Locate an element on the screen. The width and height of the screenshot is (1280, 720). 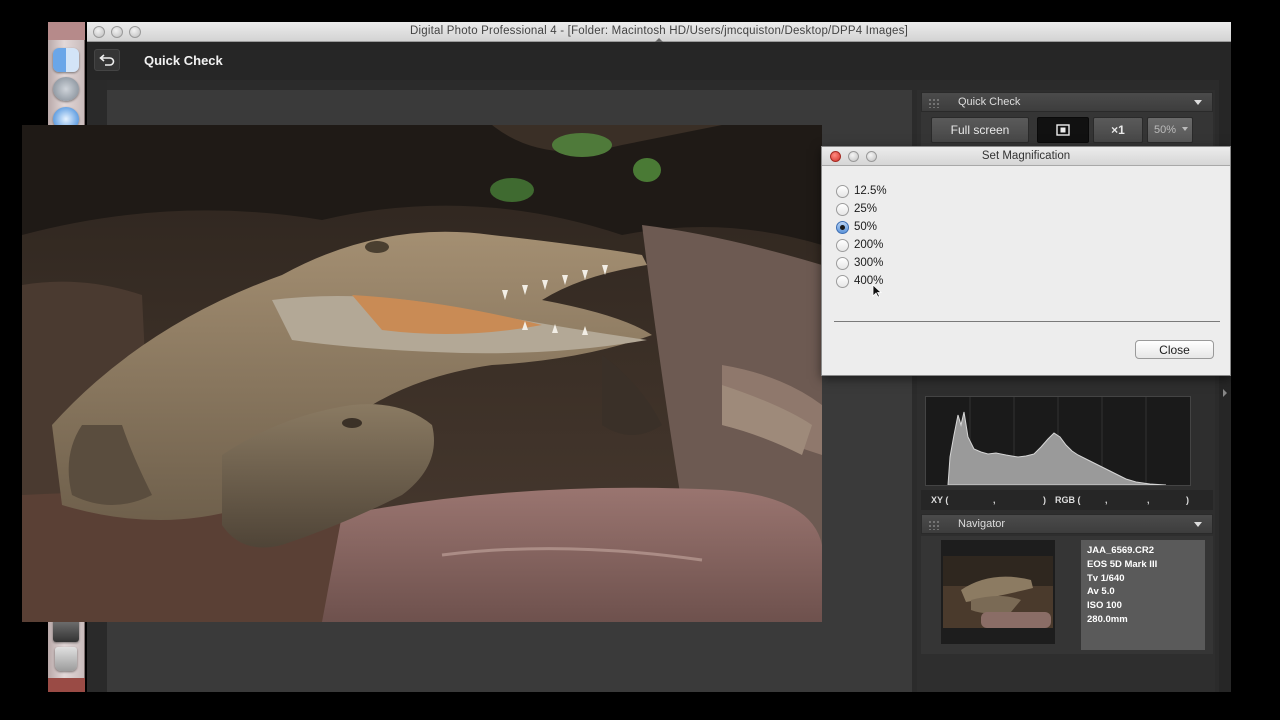
quick-check-header-label: Quick Check is located at coordinates (989, 102).